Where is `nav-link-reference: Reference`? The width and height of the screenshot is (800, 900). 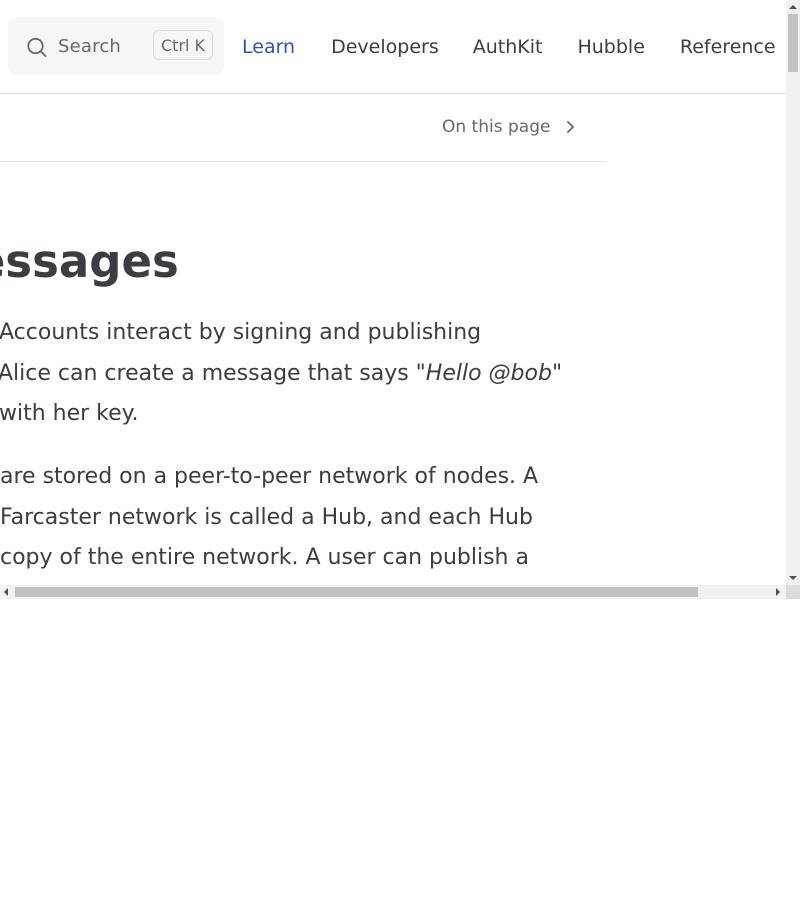
nav-link-reference: Reference is located at coordinates (728, 47).